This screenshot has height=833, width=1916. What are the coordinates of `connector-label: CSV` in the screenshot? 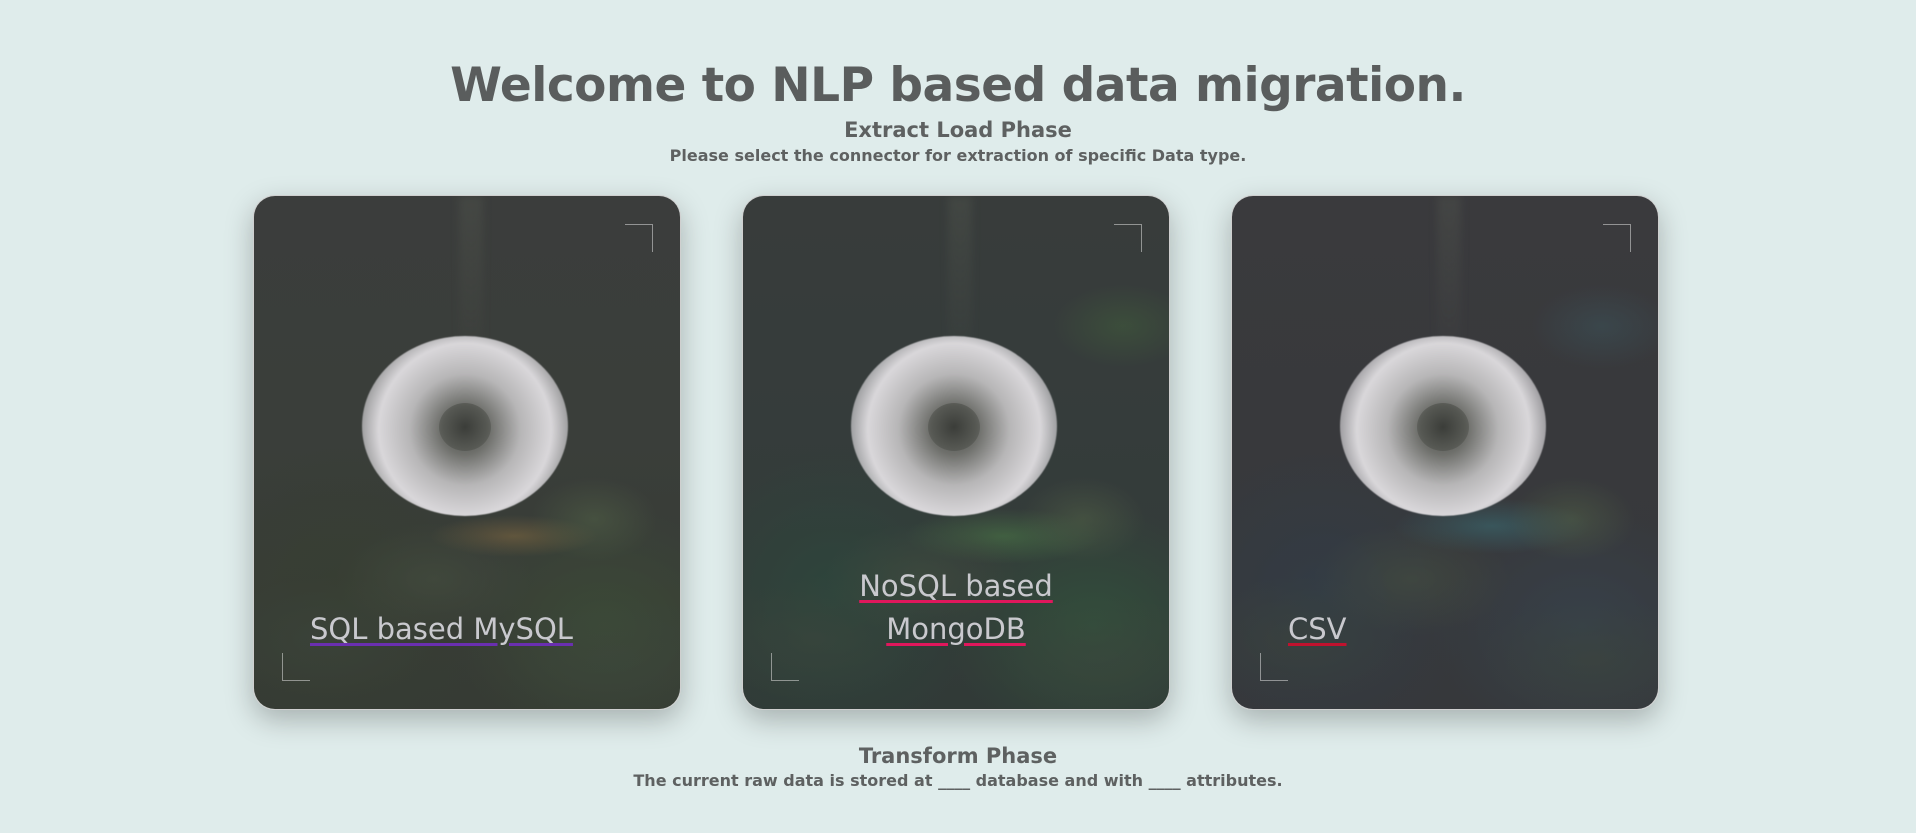 It's located at (1463, 629).